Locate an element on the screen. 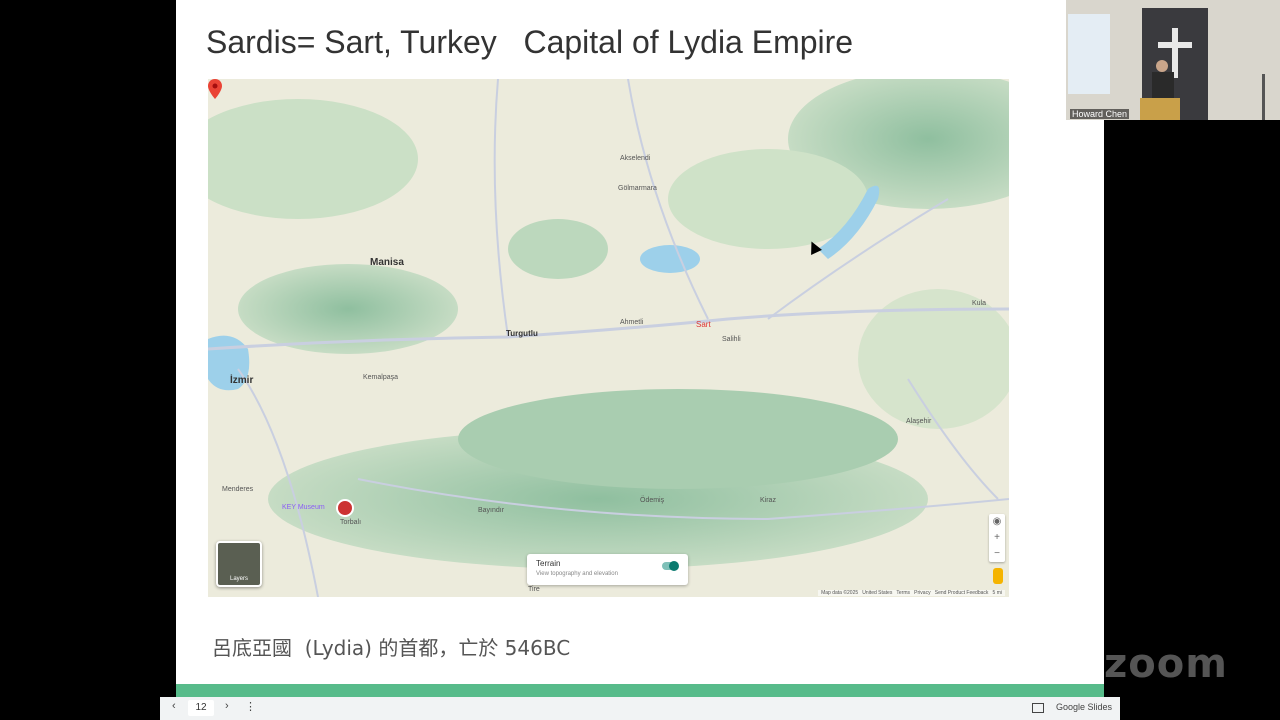  more-options-icon: ⋮ is located at coordinates (250, 706).